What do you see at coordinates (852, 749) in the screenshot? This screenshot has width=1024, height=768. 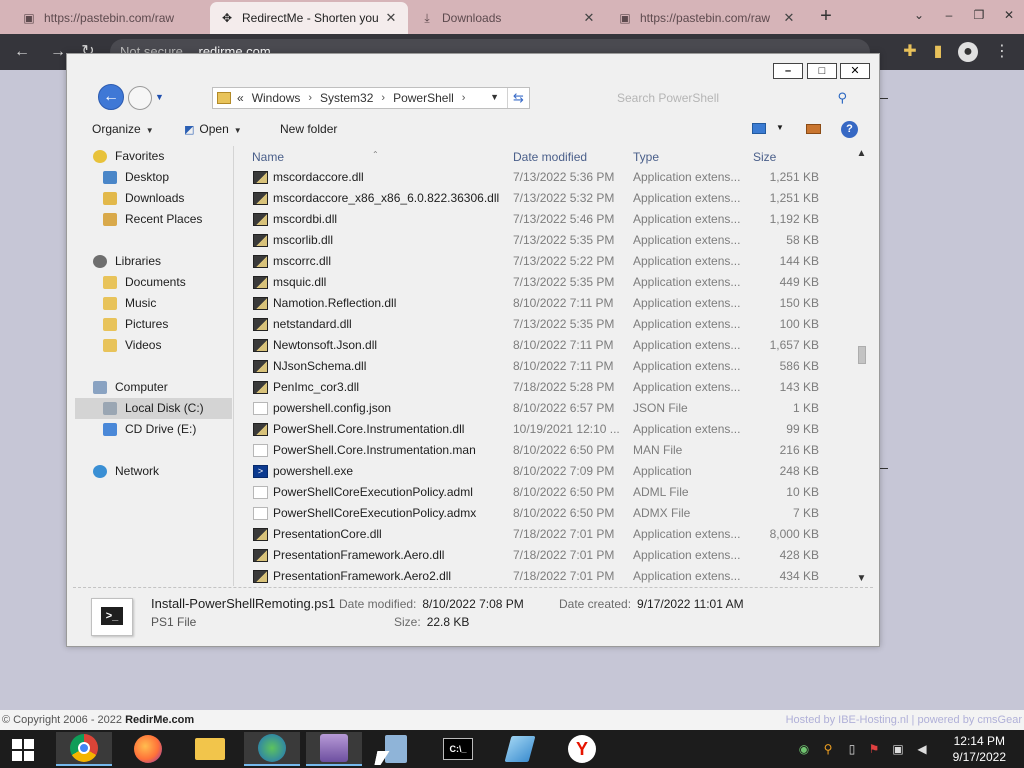 I see `screen-tray-icon: ▯` at bounding box center [852, 749].